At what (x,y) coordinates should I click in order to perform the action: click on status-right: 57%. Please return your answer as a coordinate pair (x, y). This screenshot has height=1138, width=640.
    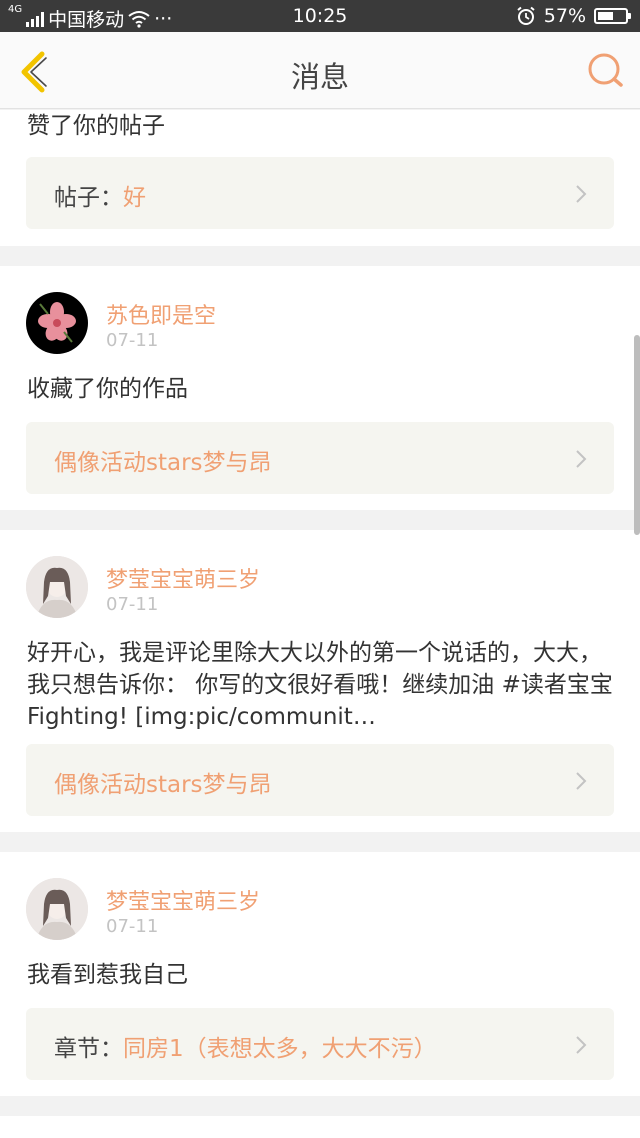
    Looking at the image, I should click on (573, 16).